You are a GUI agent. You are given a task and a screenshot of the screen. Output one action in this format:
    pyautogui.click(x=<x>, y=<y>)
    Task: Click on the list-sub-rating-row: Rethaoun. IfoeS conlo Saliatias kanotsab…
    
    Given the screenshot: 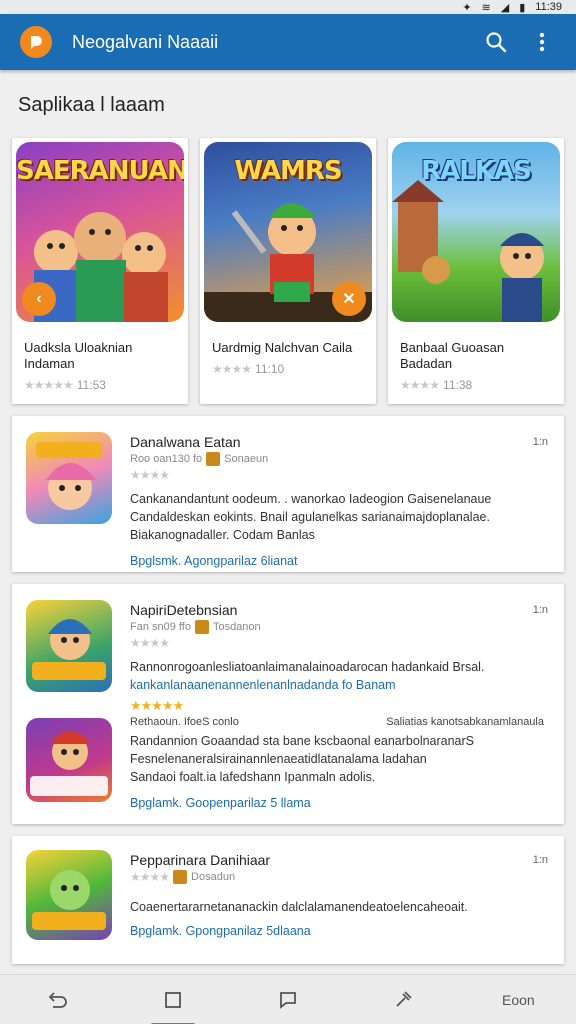 What is the action you would take?
    pyautogui.click(x=337, y=722)
    